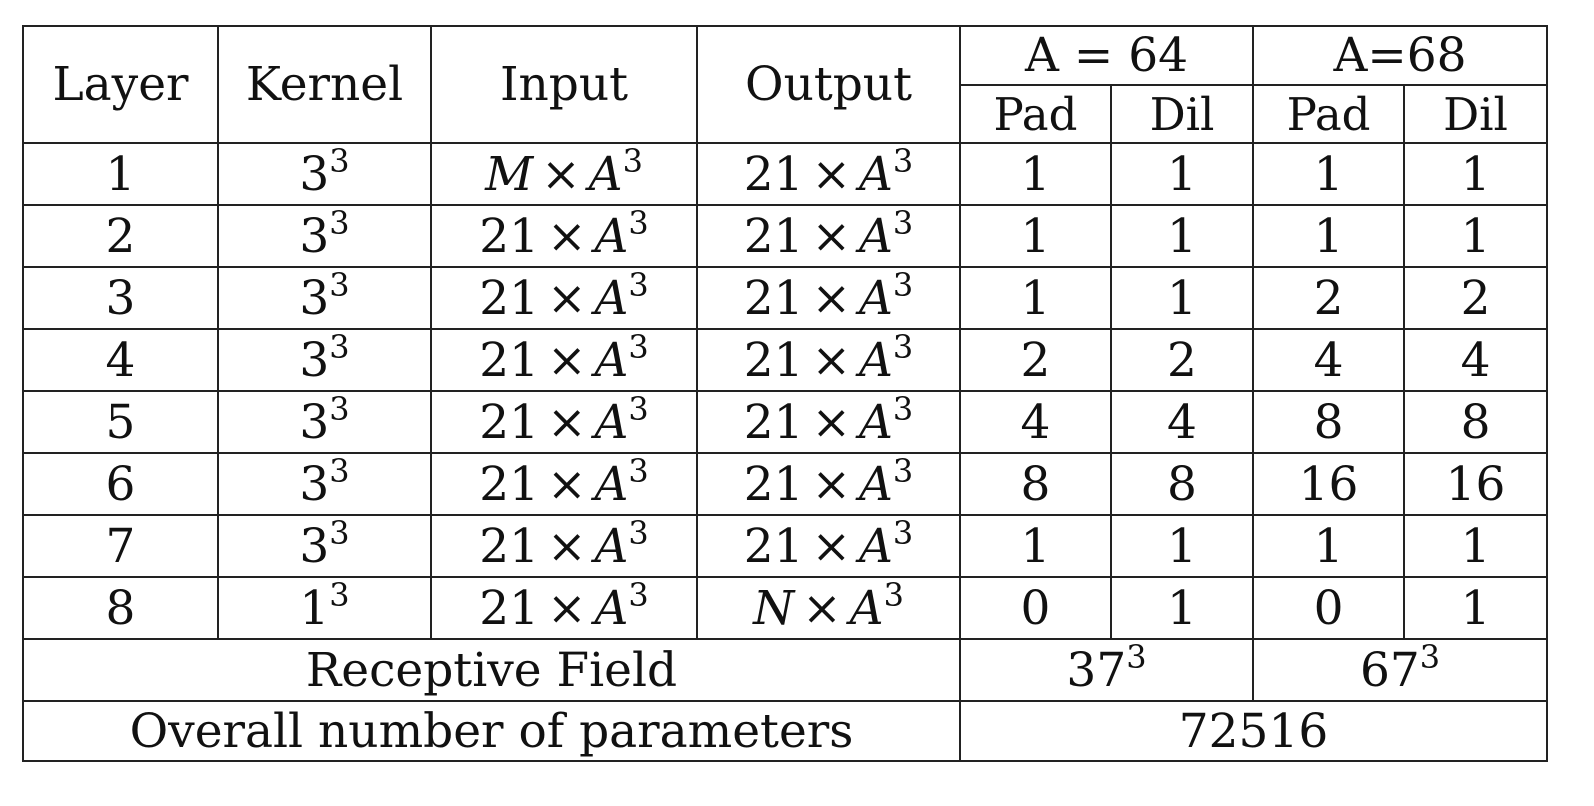 The width and height of the screenshot is (1594, 806). What do you see at coordinates (1035, 236) in the screenshot?
I see `cell-a64-pad: 1` at bounding box center [1035, 236].